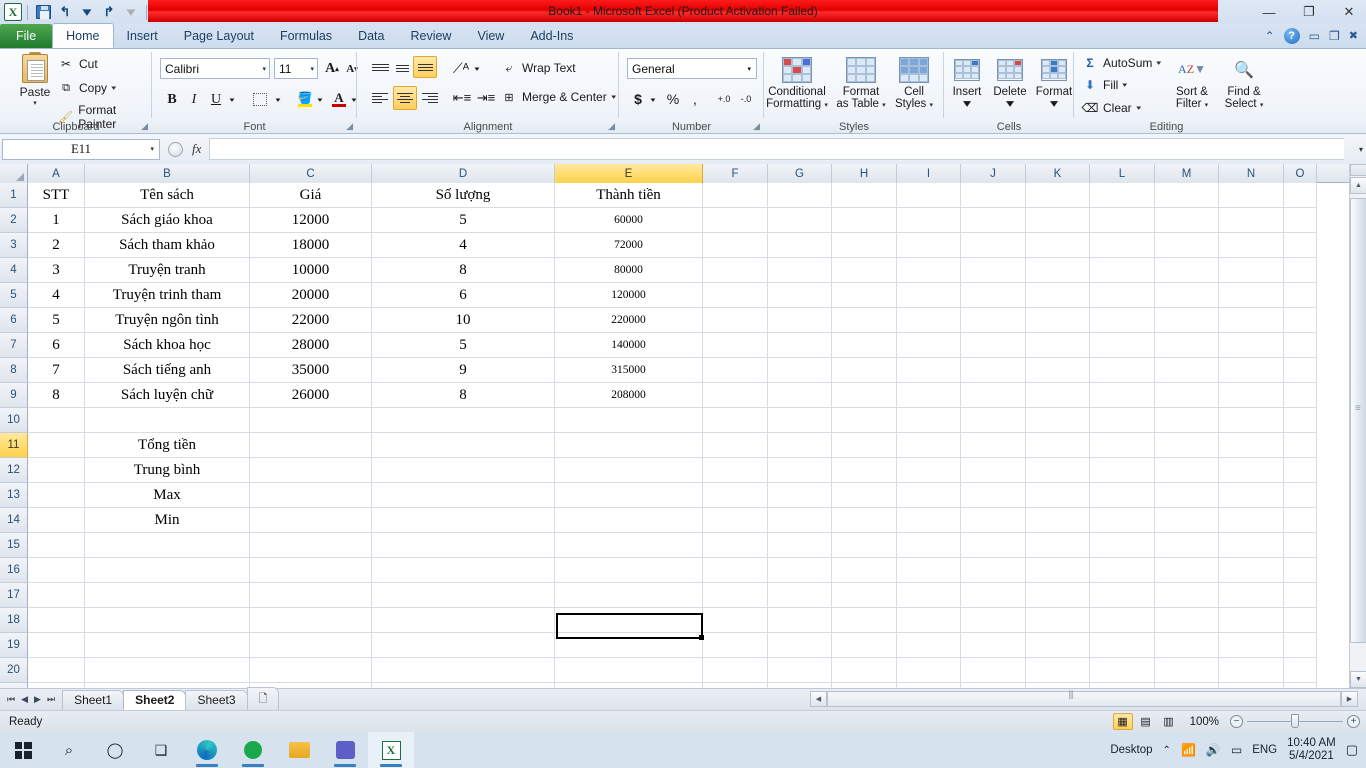  What do you see at coordinates (1058, 495) in the screenshot?
I see `cell-K13` at bounding box center [1058, 495].